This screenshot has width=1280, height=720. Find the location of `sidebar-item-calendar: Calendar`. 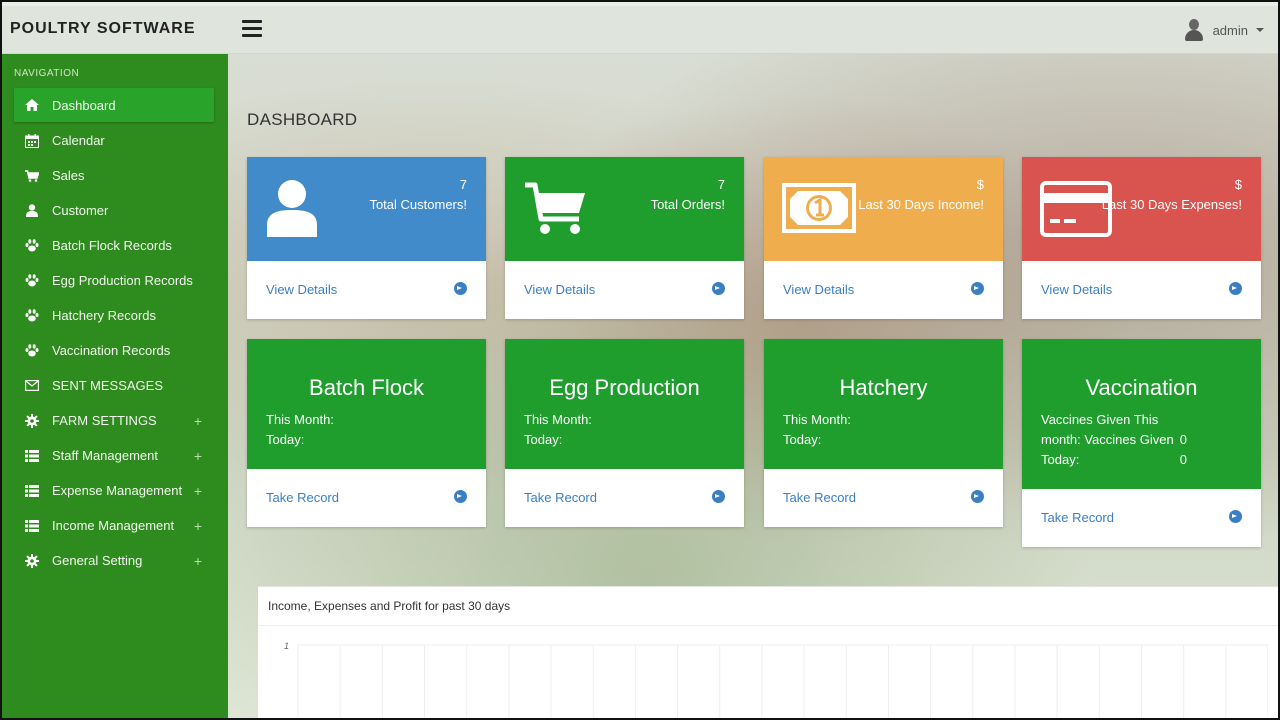

sidebar-item-calendar: Calendar is located at coordinates (114, 140).